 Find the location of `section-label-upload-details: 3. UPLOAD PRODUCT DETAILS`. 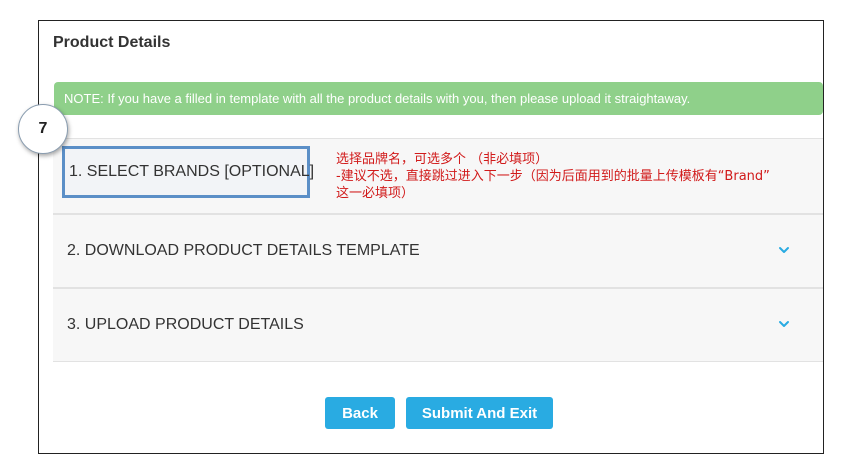

section-label-upload-details: 3. UPLOAD PRODUCT DETAILS is located at coordinates (185, 324).